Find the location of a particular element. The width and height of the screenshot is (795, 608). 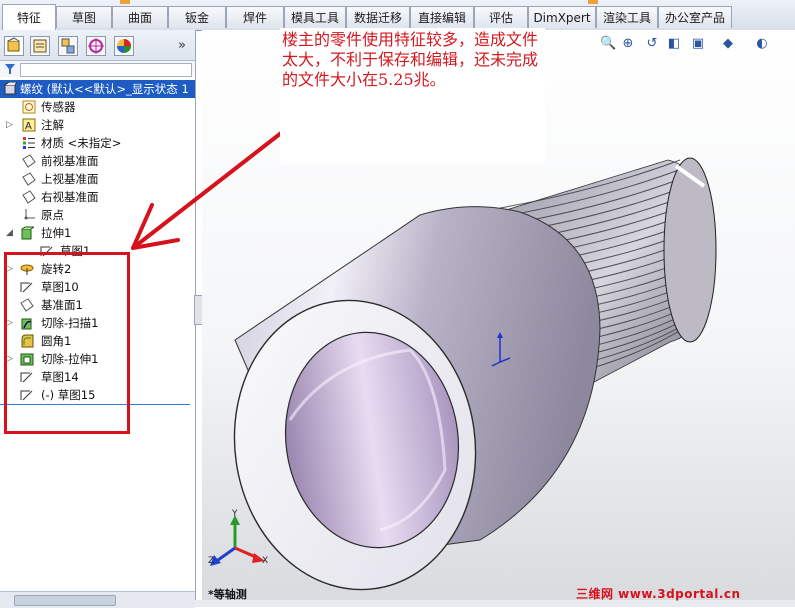

filter-input is located at coordinates (106, 70).